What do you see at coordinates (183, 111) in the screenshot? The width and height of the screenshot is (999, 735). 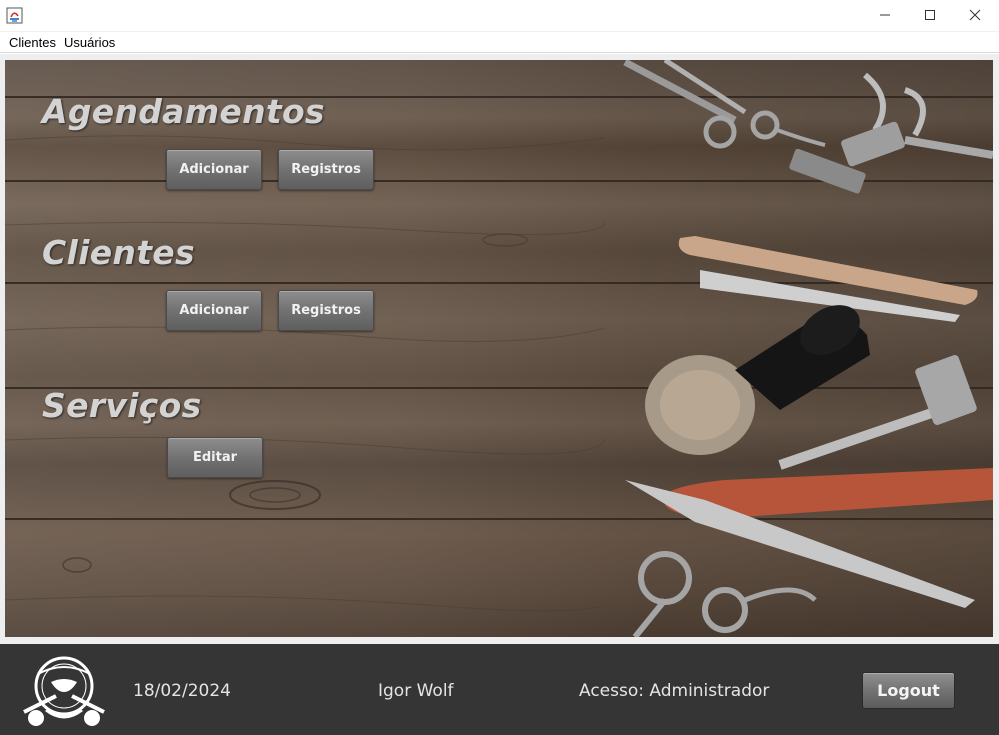 I see `section-title-agendamentos: Agendamentos` at bounding box center [183, 111].